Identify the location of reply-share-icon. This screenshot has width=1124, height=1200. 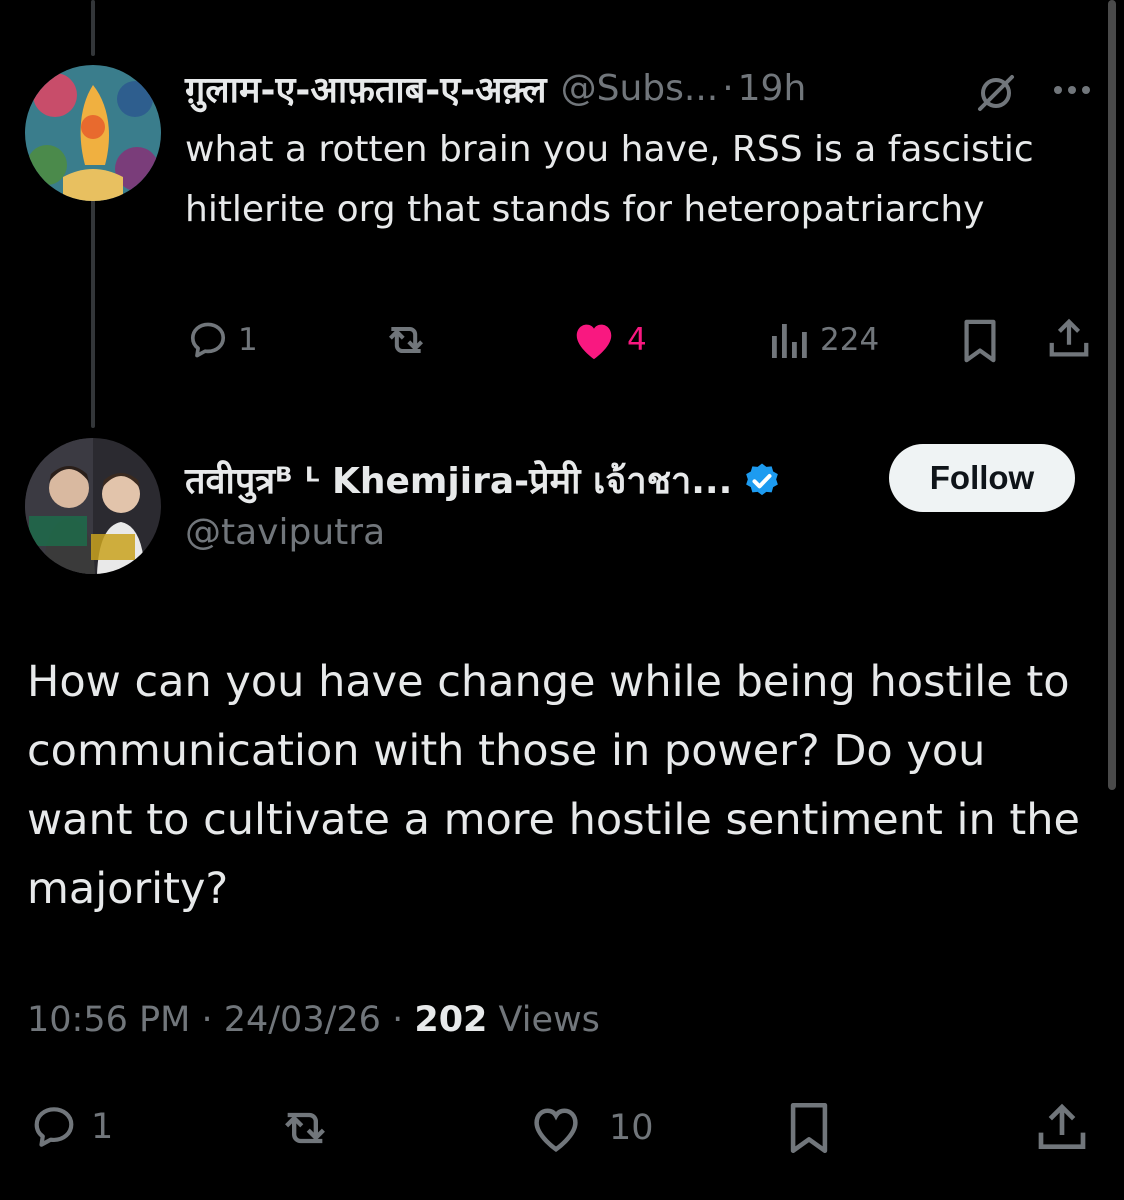
(1069, 341).